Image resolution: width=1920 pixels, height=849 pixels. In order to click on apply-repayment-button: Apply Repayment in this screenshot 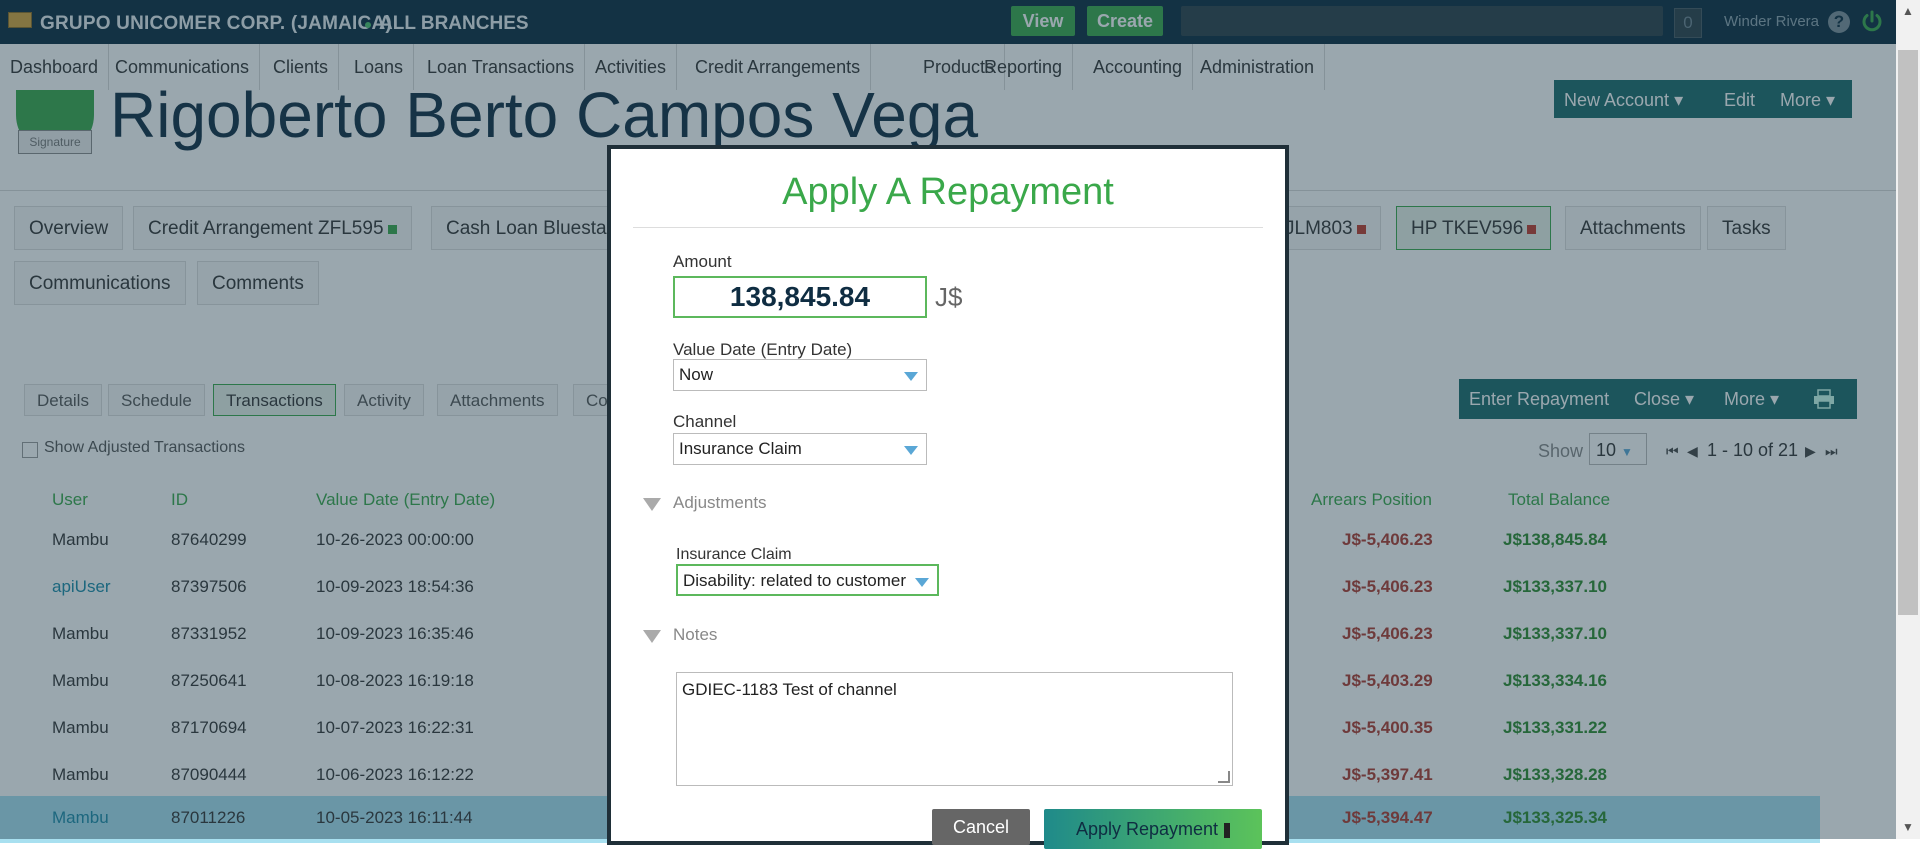, I will do `click(1153, 829)`.